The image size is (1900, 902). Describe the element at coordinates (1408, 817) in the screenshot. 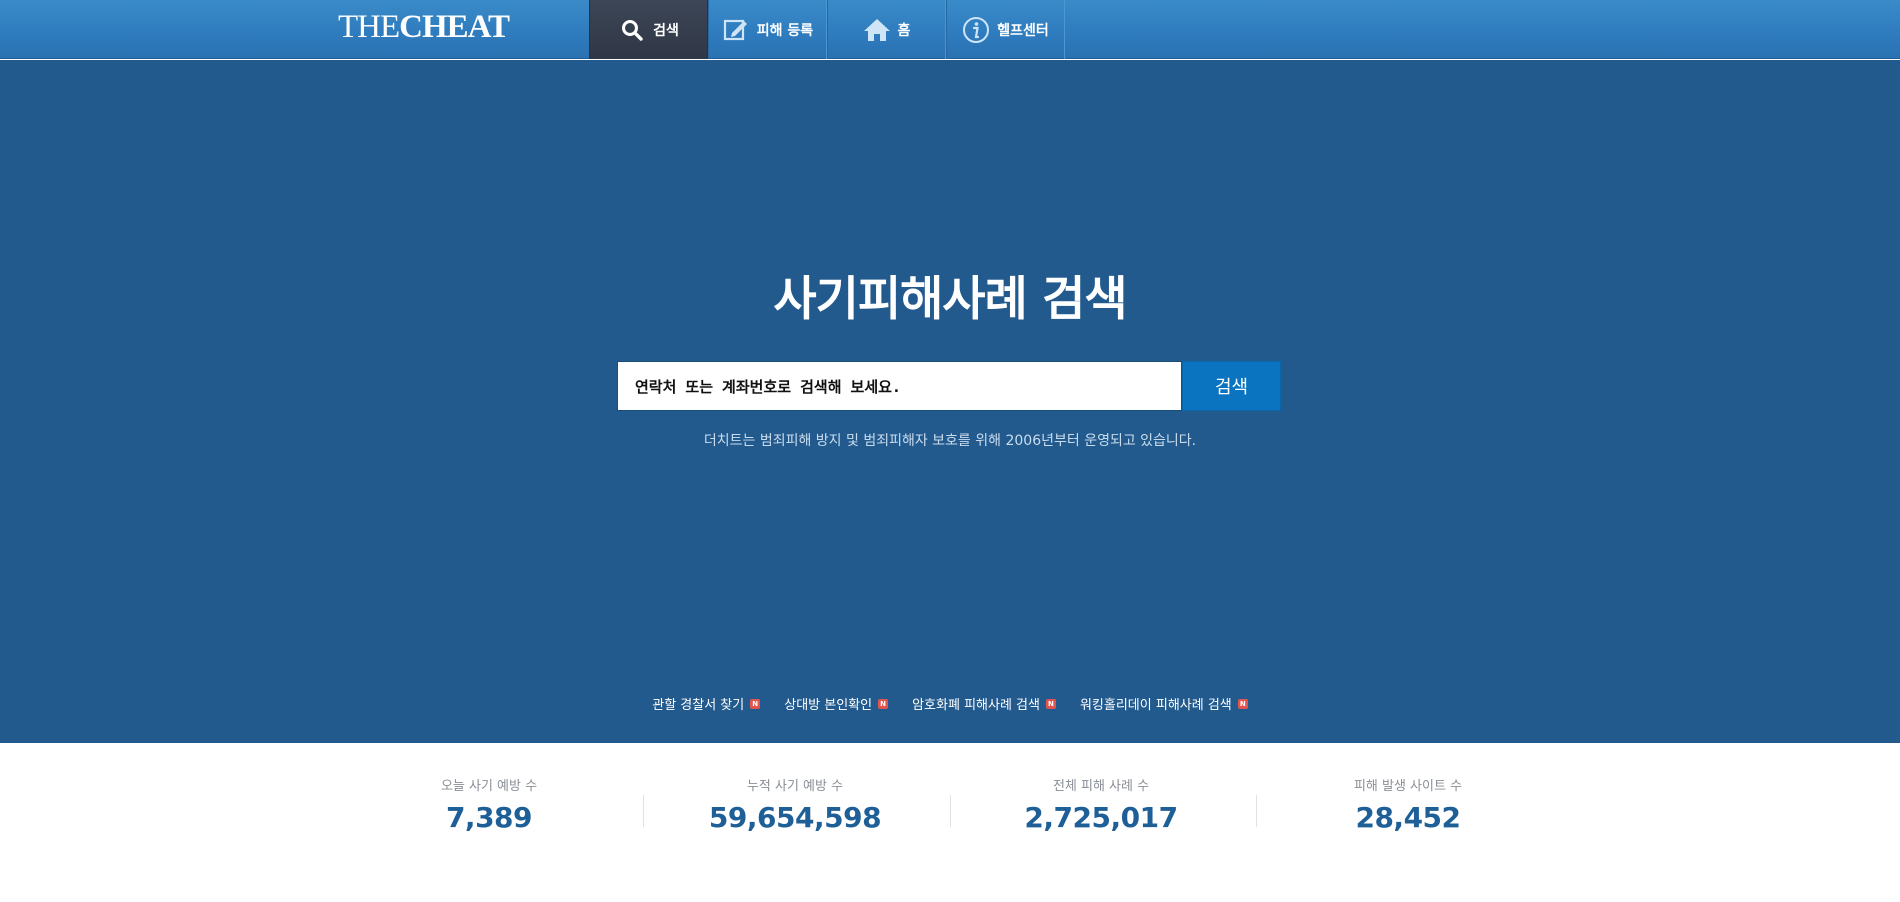

I see `stat-value: 28,452` at that location.